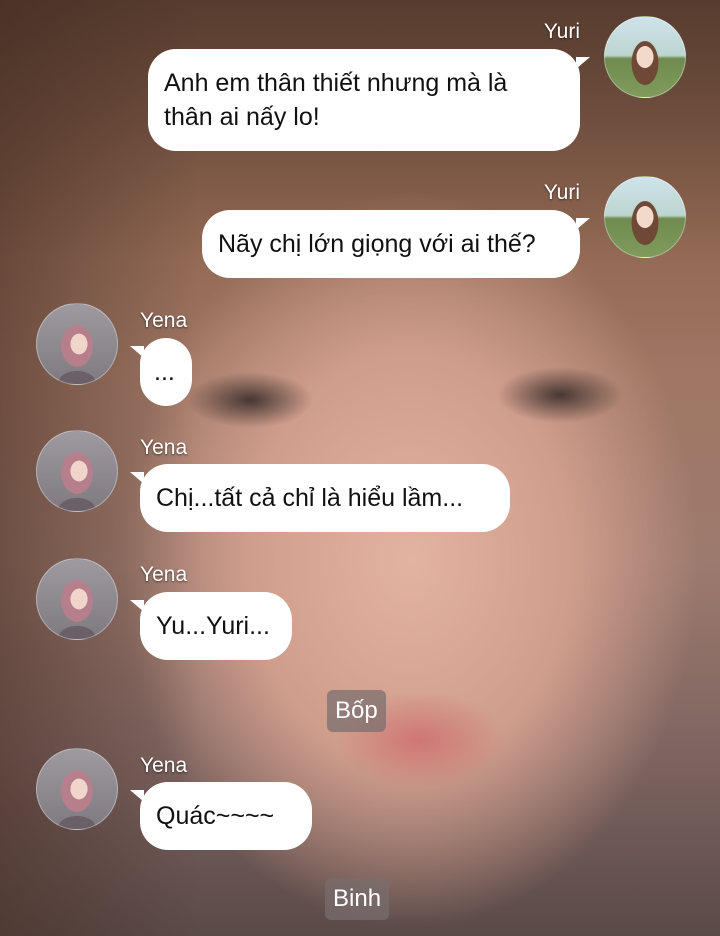  I want to click on message-bubble: Quác~~~~, so click(221, 816).